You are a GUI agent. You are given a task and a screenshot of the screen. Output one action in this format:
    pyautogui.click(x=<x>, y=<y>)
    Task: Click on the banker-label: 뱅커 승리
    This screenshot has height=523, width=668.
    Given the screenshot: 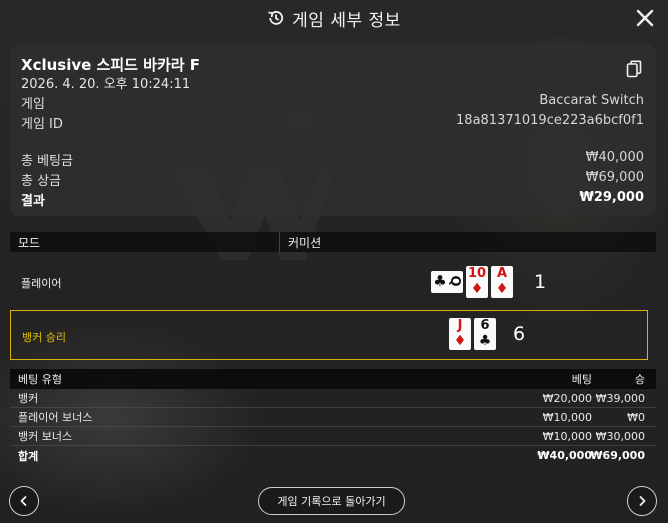 What is the action you would take?
    pyautogui.click(x=44, y=337)
    